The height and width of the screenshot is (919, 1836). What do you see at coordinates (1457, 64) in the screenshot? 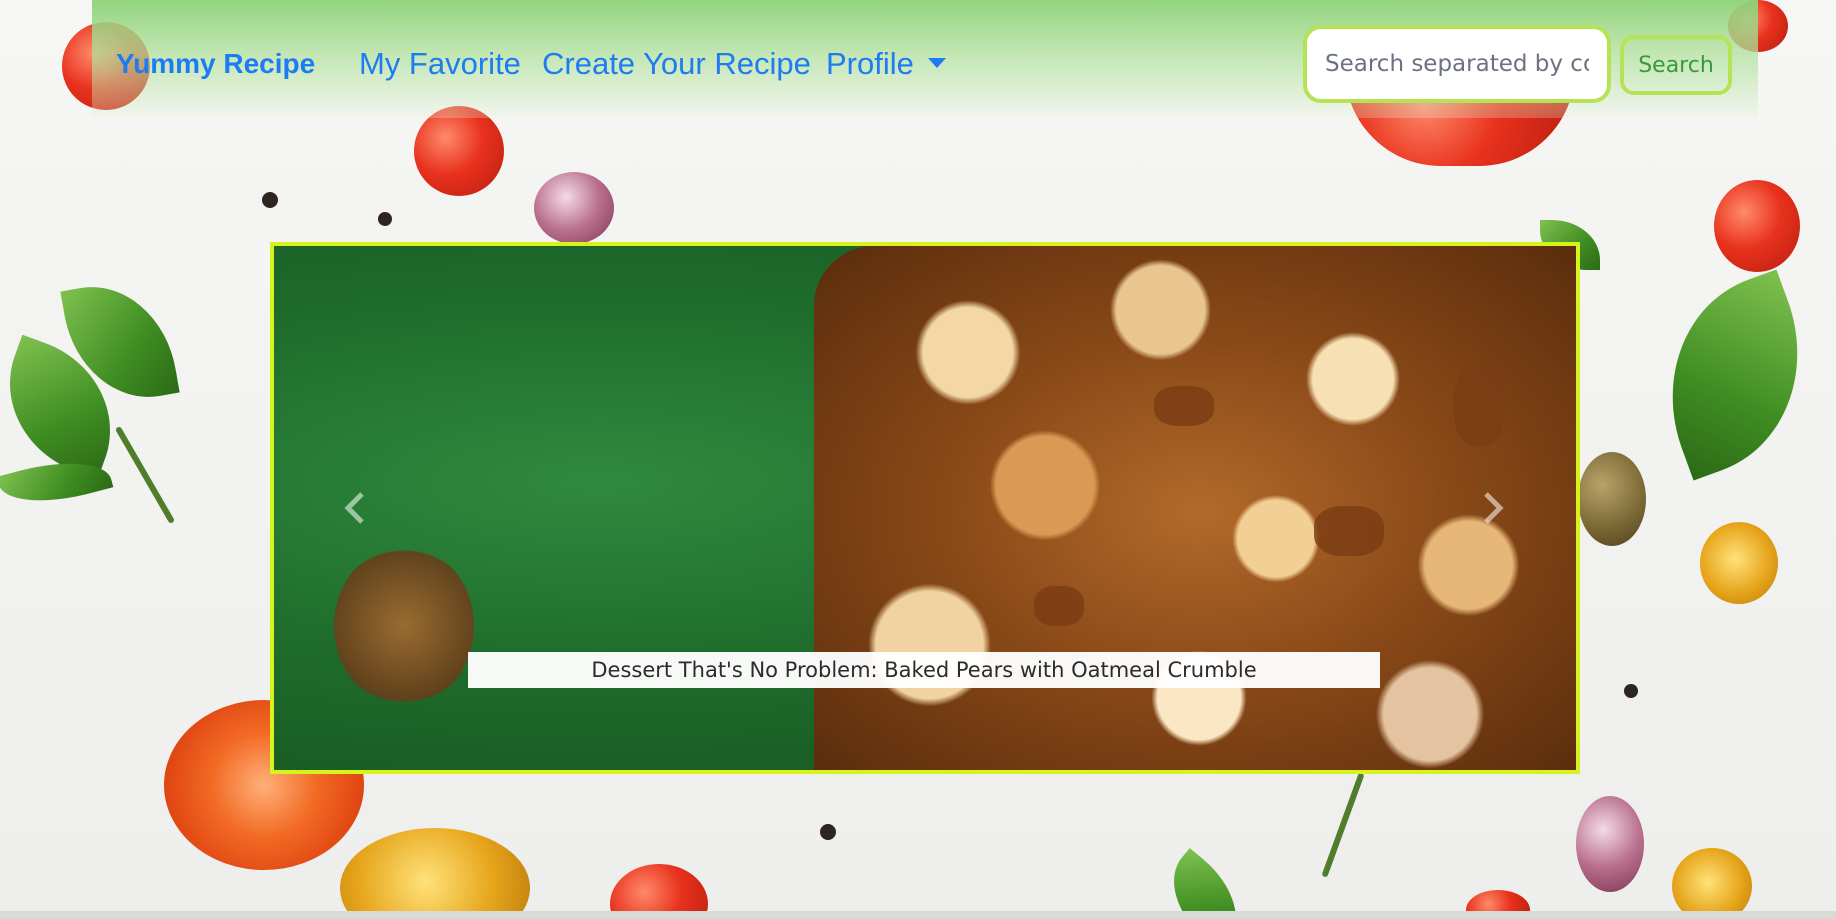
I see `search-input` at bounding box center [1457, 64].